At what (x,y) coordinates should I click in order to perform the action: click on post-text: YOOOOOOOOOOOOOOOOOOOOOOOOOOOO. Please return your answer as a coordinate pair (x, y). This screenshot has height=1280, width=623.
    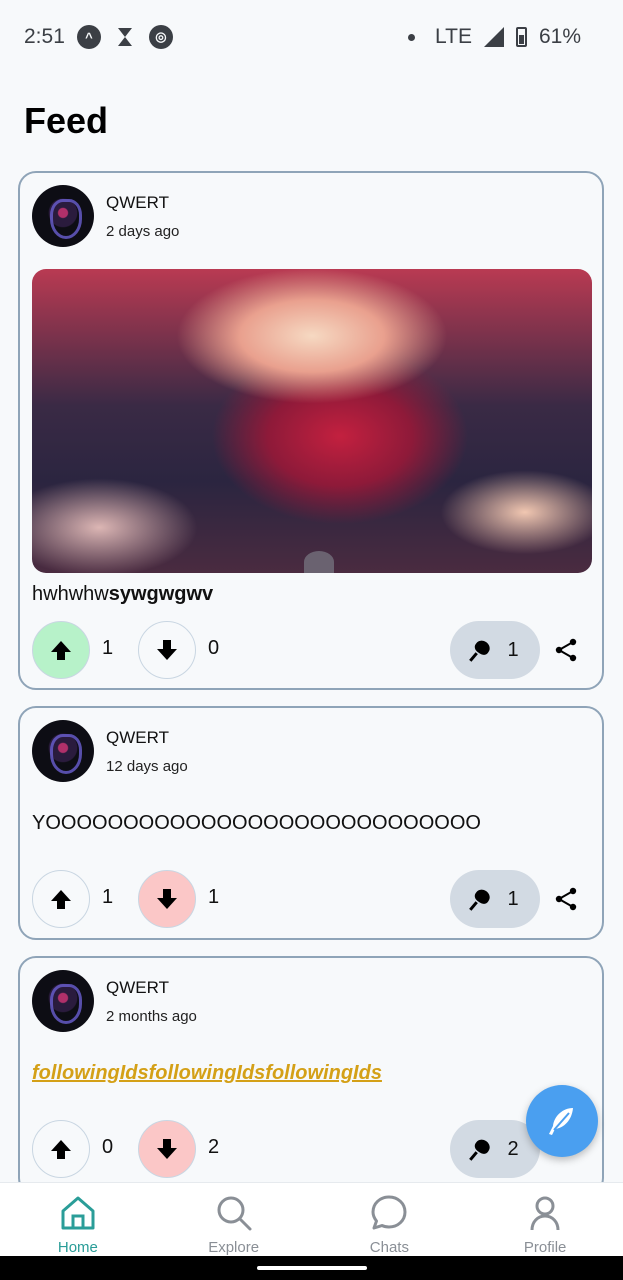
    Looking at the image, I should click on (256, 823).